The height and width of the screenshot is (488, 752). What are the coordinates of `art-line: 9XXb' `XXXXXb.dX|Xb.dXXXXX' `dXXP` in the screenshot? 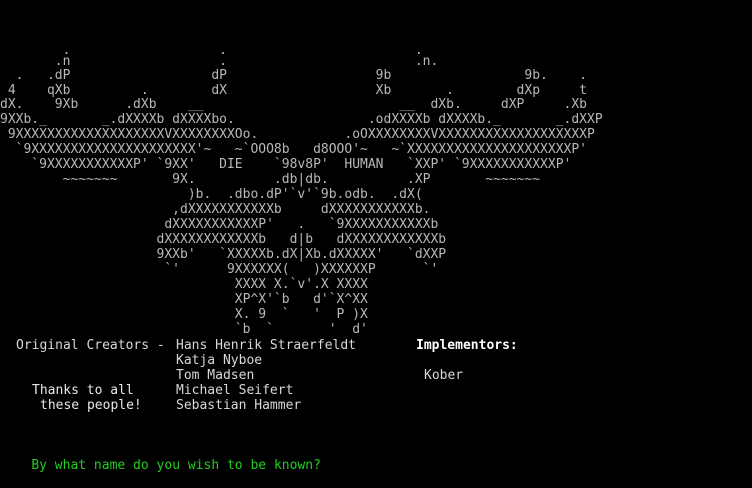 It's located at (223, 254).